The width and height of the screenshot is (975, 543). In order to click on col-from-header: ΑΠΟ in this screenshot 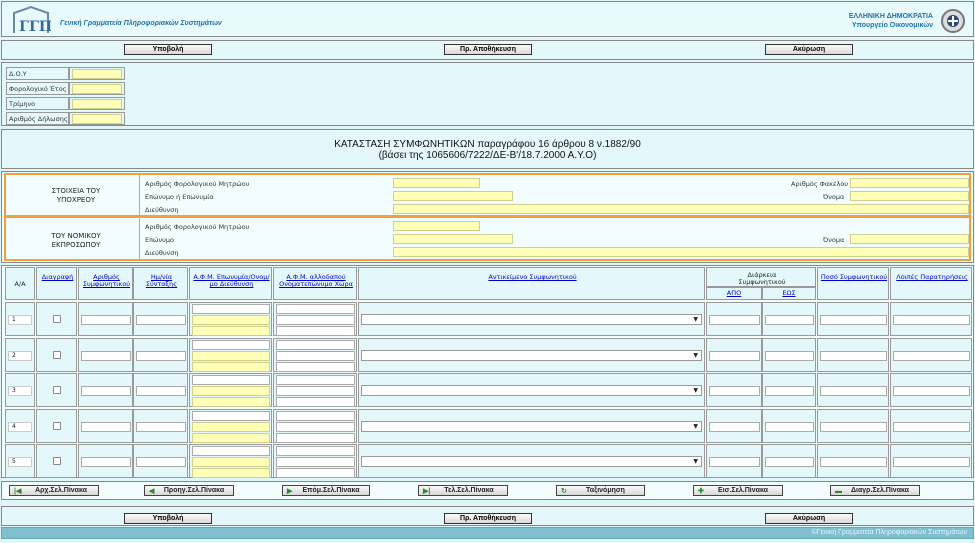, I will do `click(734, 293)`.